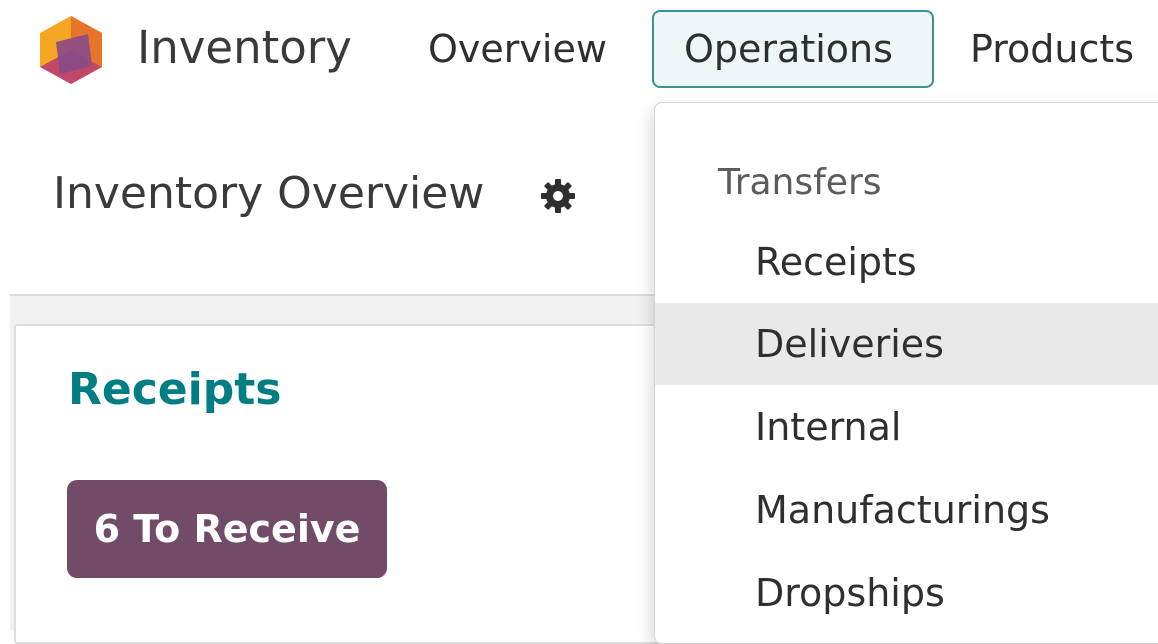 The image size is (1158, 644). Describe the element at coordinates (244, 48) in the screenshot. I see `app-name: Inventory` at that location.